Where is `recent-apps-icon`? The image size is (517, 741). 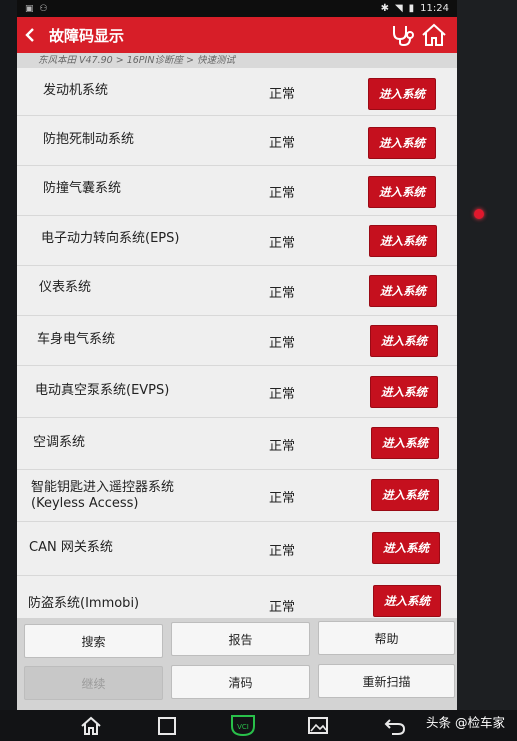 recent-apps-icon is located at coordinates (167, 726).